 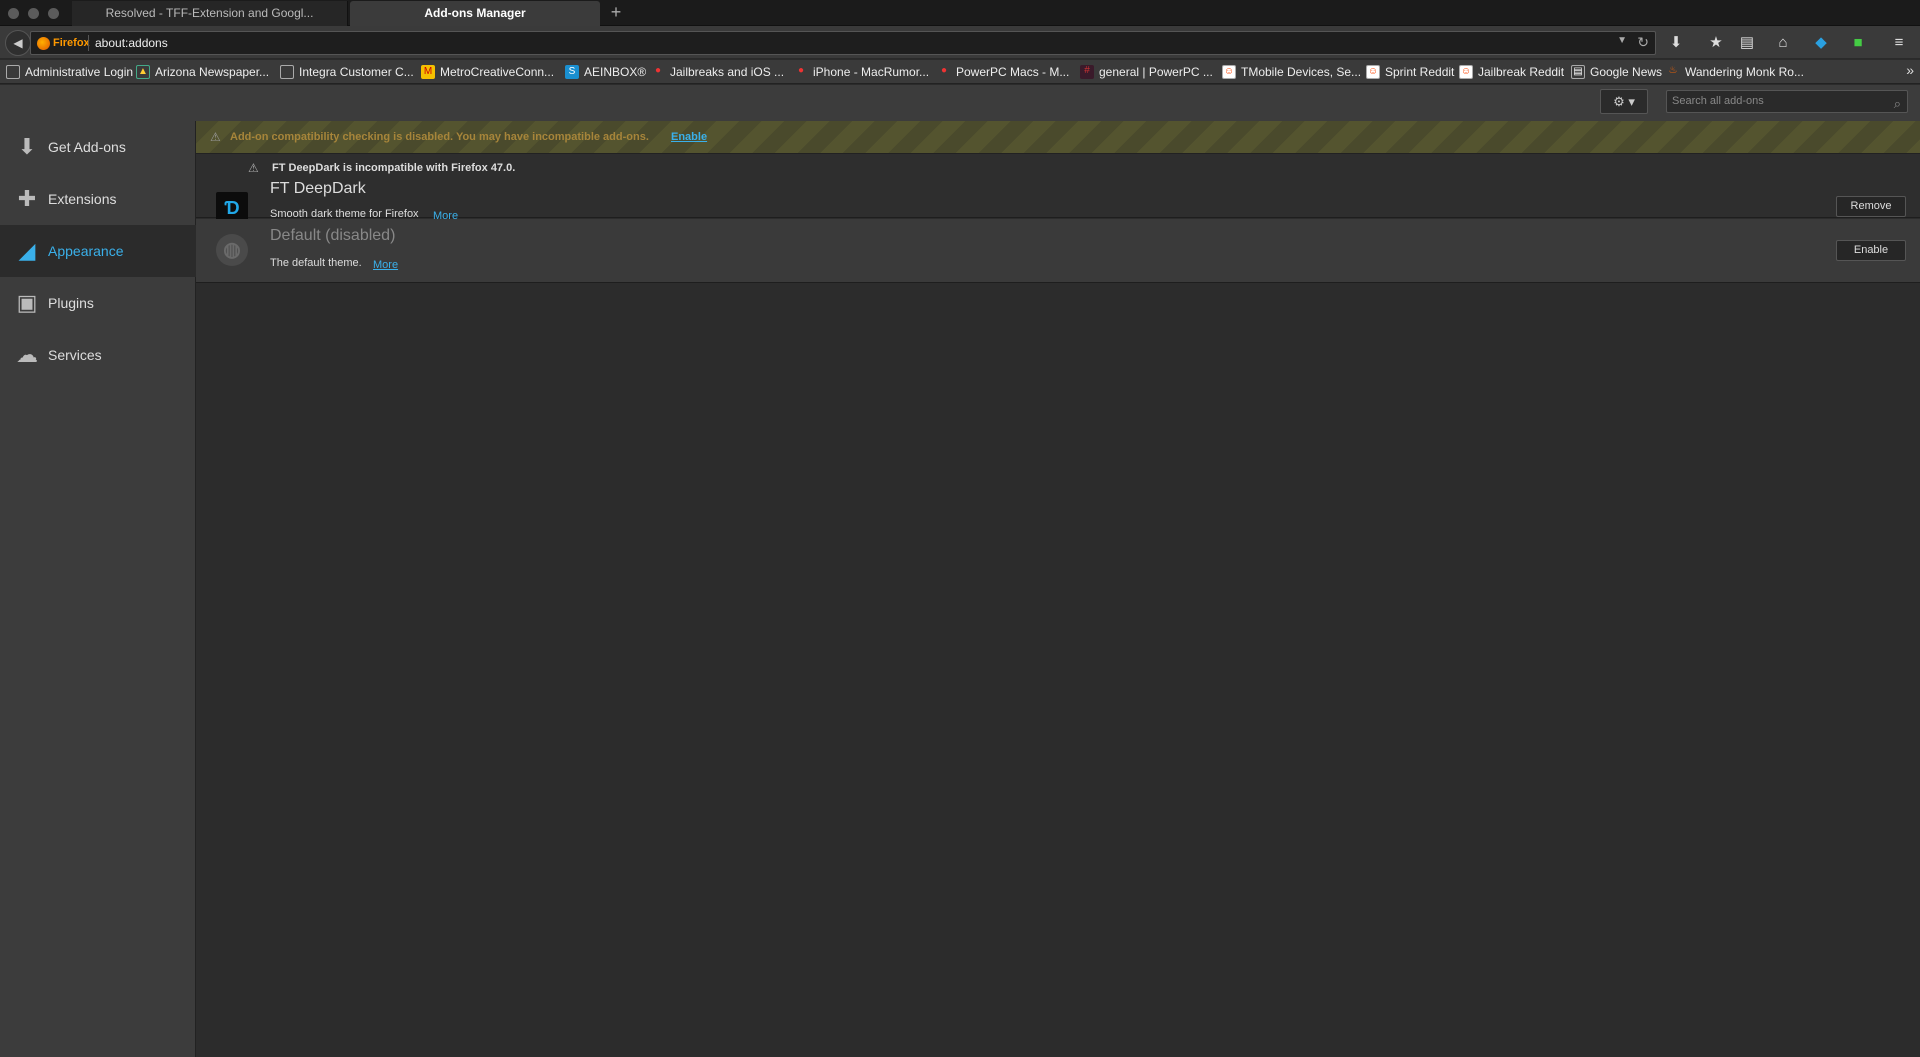 What do you see at coordinates (316, 263) in the screenshot?
I see `addon-description: The default theme.` at bounding box center [316, 263].